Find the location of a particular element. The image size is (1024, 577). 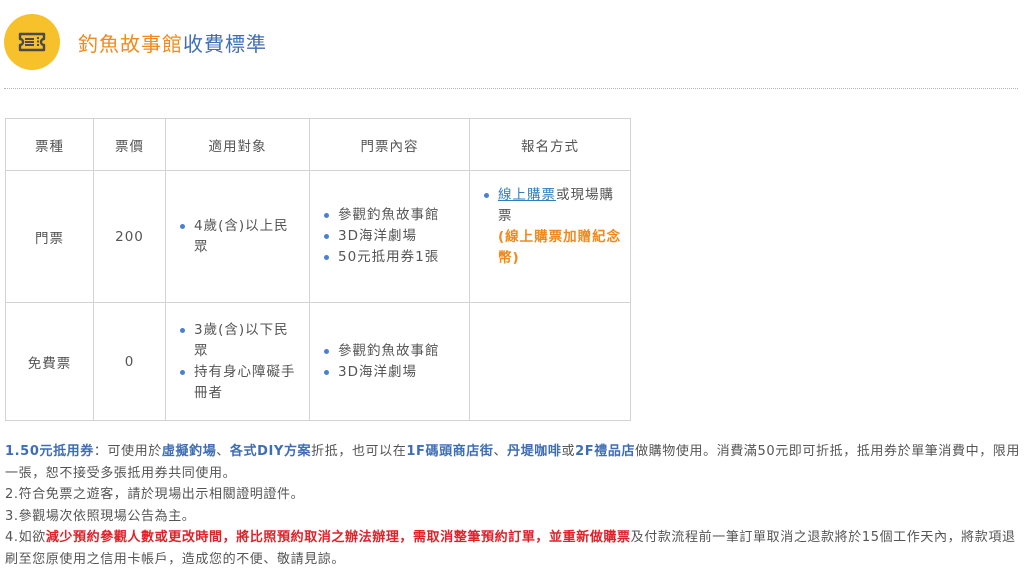

page-title-section: 收費標準 is located at coordinates (225, 43).